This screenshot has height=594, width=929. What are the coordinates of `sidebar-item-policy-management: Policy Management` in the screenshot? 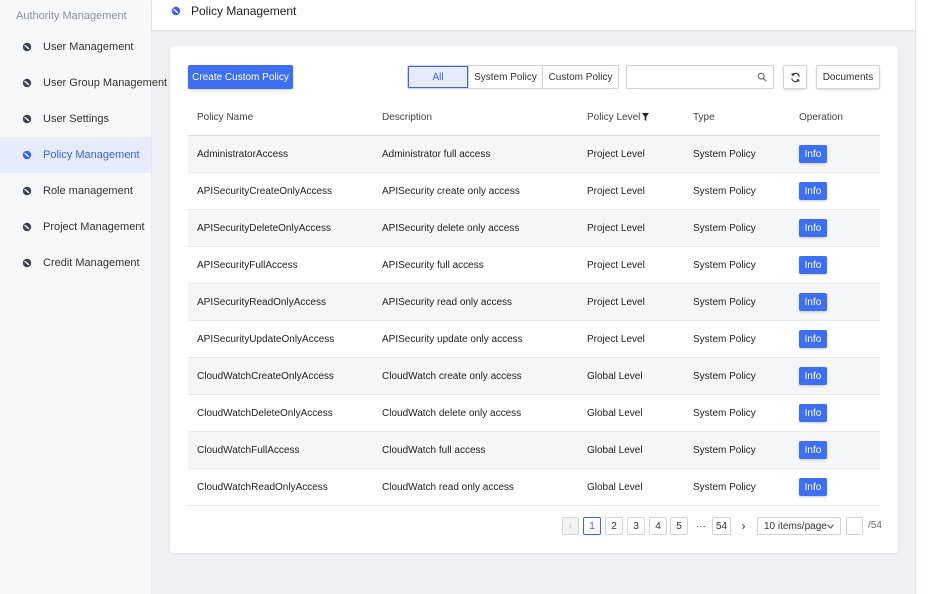 It's located at (75, 155).